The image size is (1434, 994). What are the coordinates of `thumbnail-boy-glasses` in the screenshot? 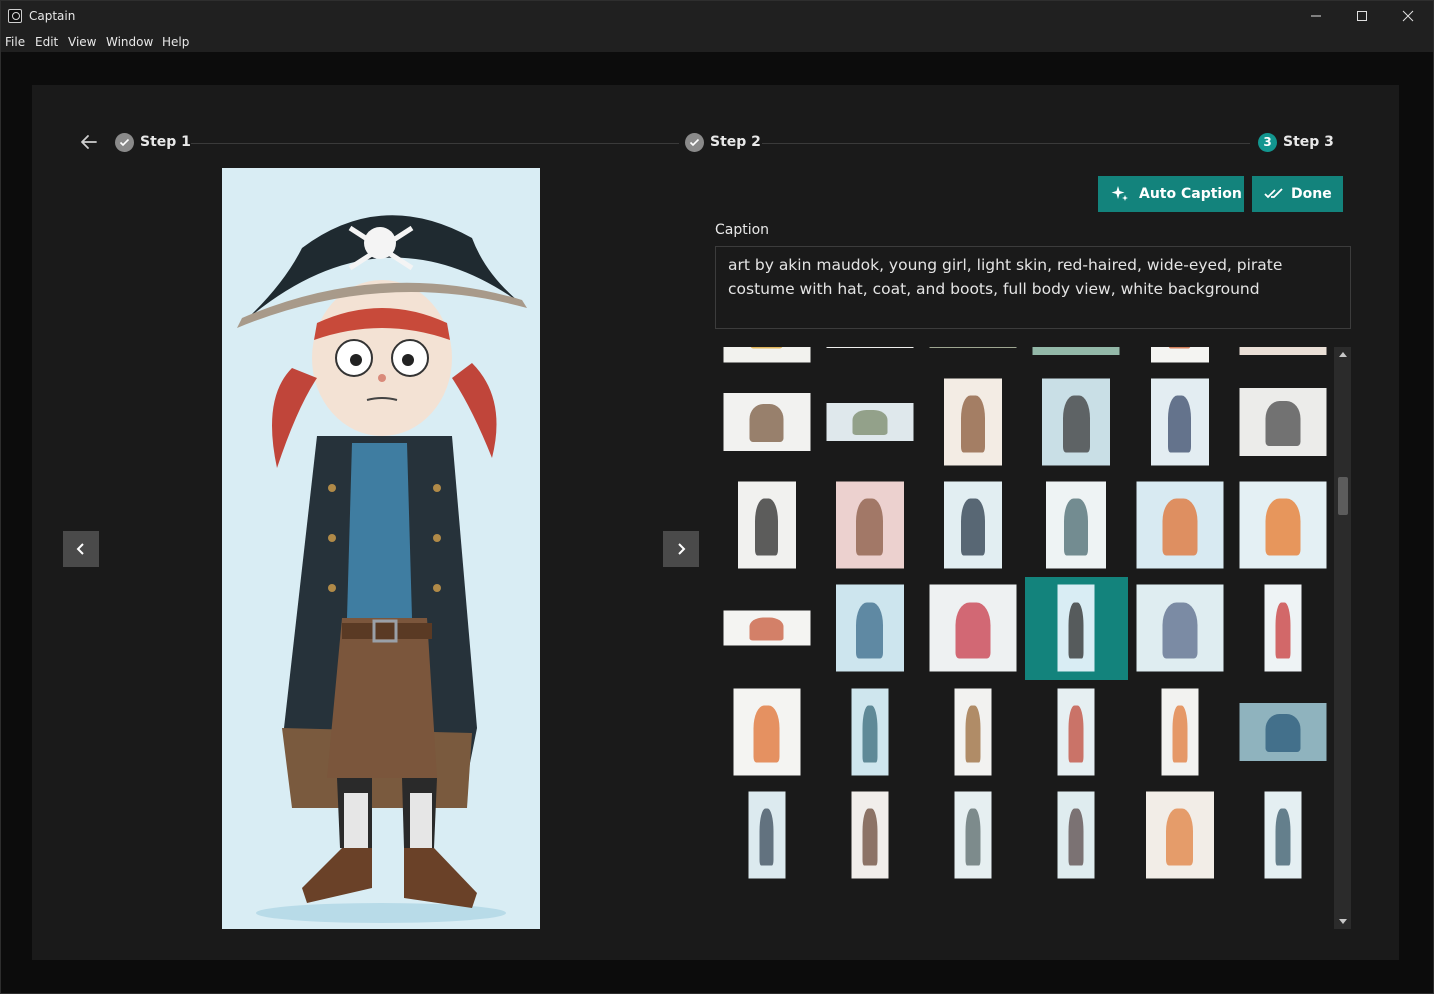 It's located at (1076, 731).